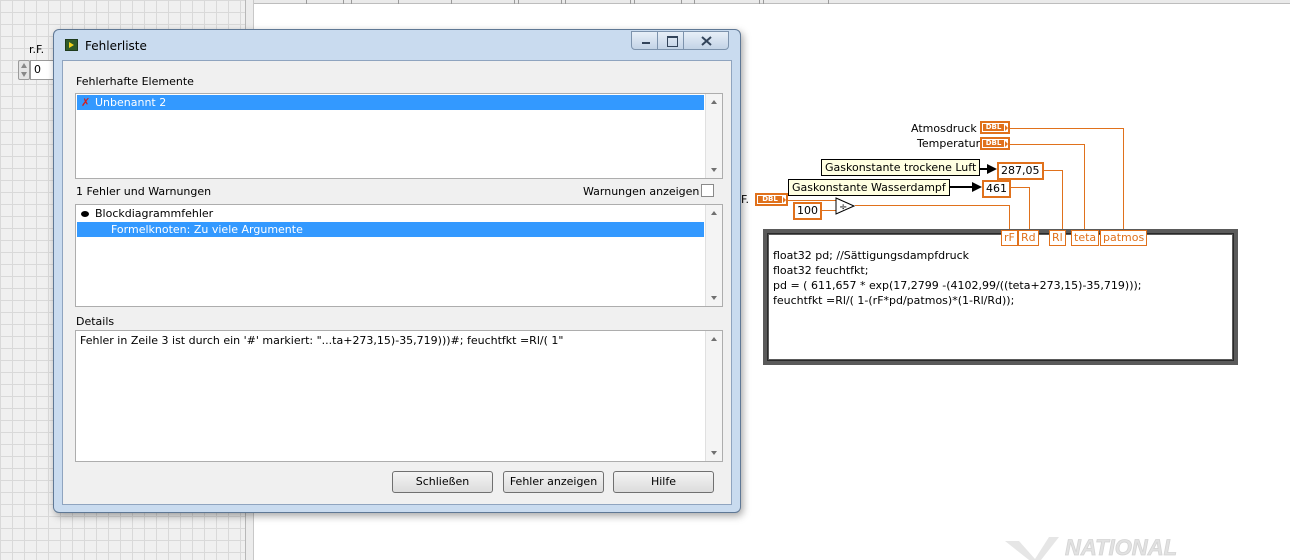 The height and width of the screenshot is (560, 1290). Describe the element at coordinates (390, 102) in the screenshot. I see `list-item: ✗ Unbenannt 2` at that location.